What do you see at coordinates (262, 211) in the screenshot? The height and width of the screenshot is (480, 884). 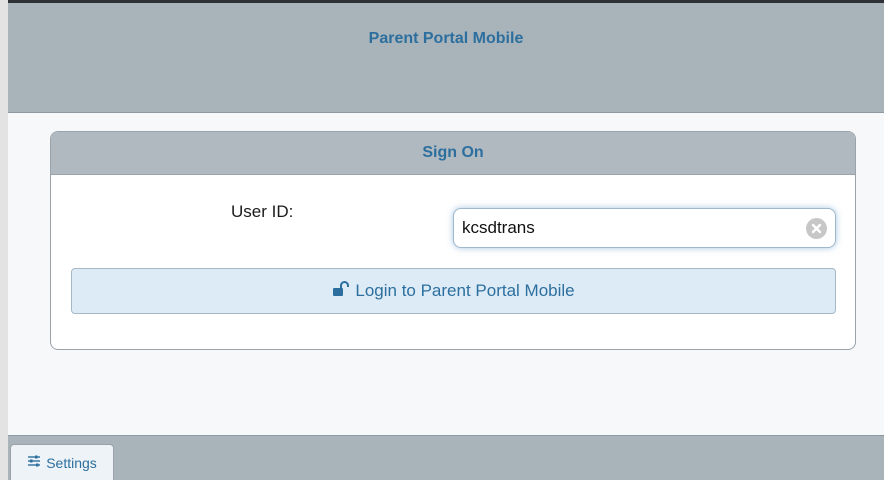 I see `user-id-label: User ID:` at bounding box center [262, 211].